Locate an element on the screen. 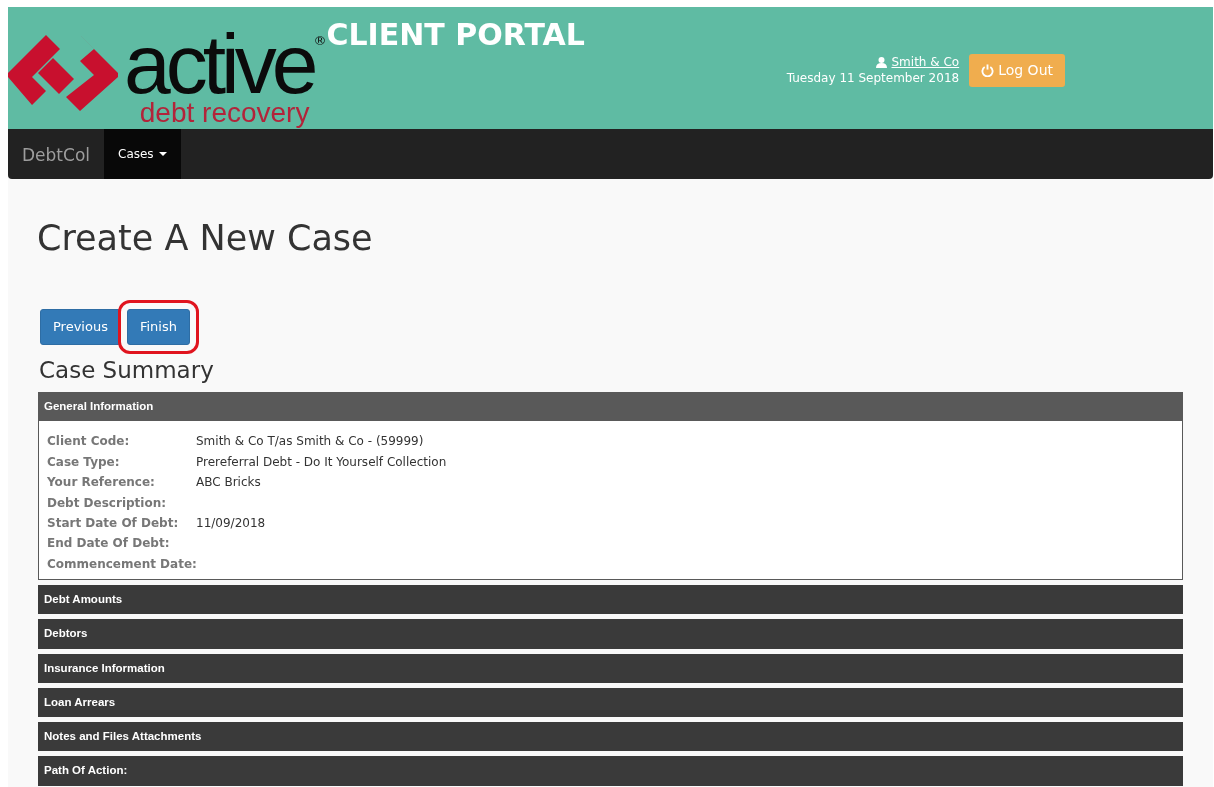 This screenshot has width=1214, height=787. section-header: Insurance Information is located at coordinates (610, 668).